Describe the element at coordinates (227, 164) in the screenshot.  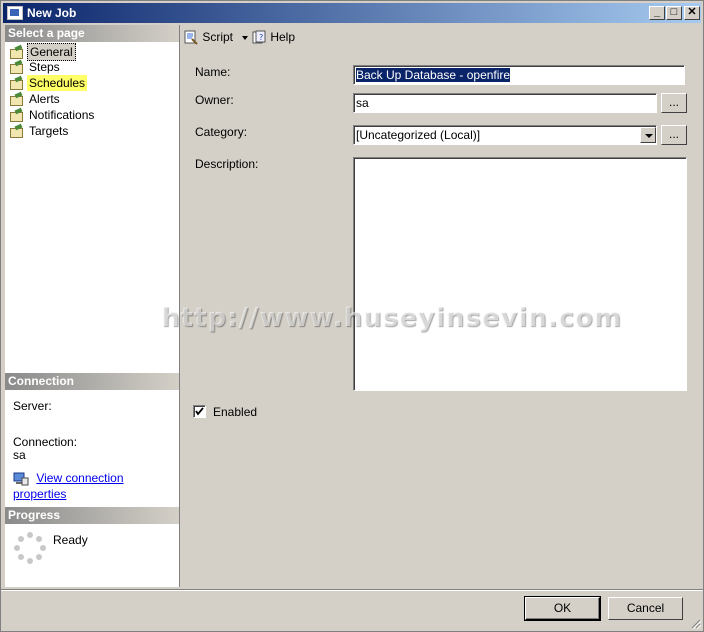
I see `description-label: Description:` at that location.